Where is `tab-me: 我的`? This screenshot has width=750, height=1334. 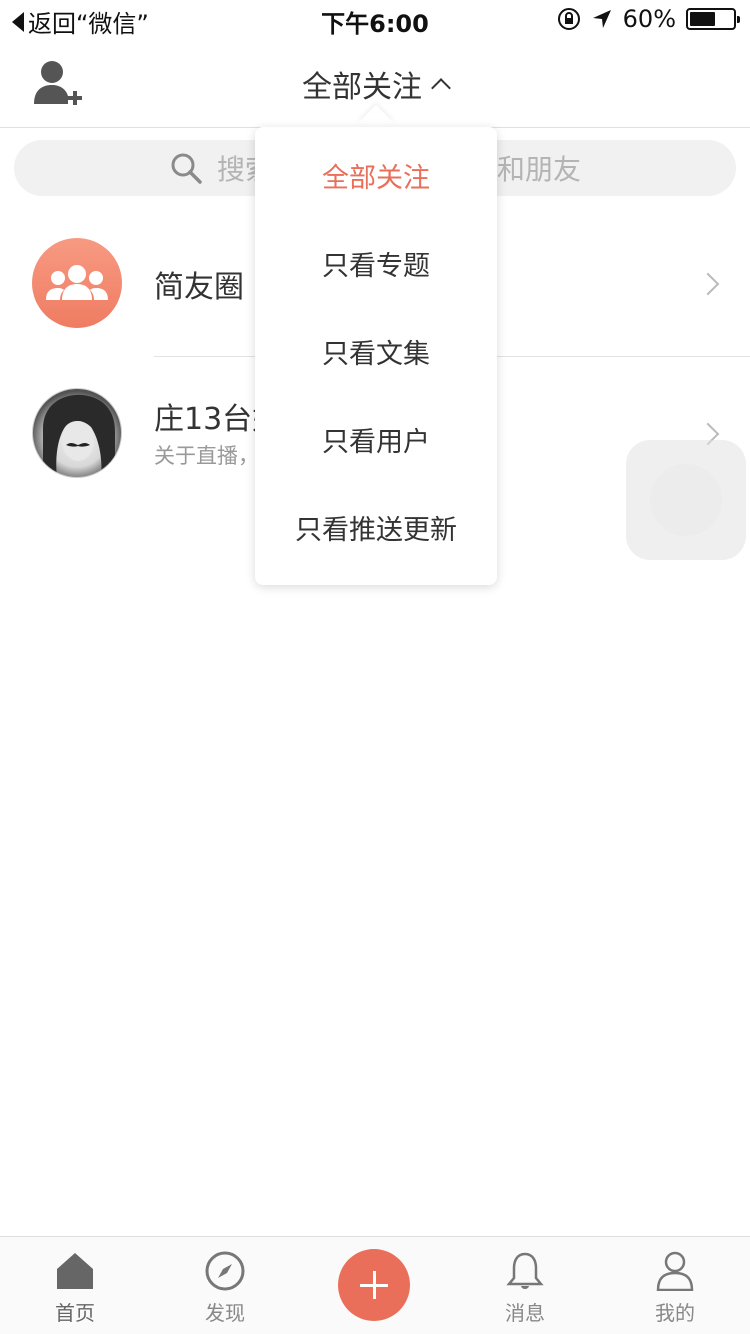
tab-me: 我的 is located at coordinates (675, 1285).